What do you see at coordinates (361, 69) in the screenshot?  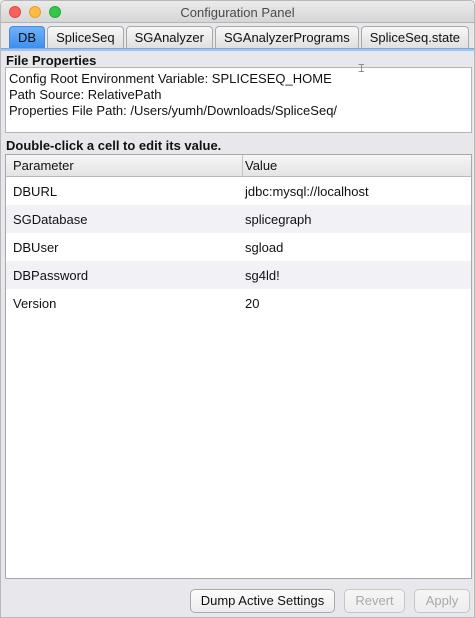 I see `mouse-cursor-icon: ⌶` at bounding box center [361, 69].